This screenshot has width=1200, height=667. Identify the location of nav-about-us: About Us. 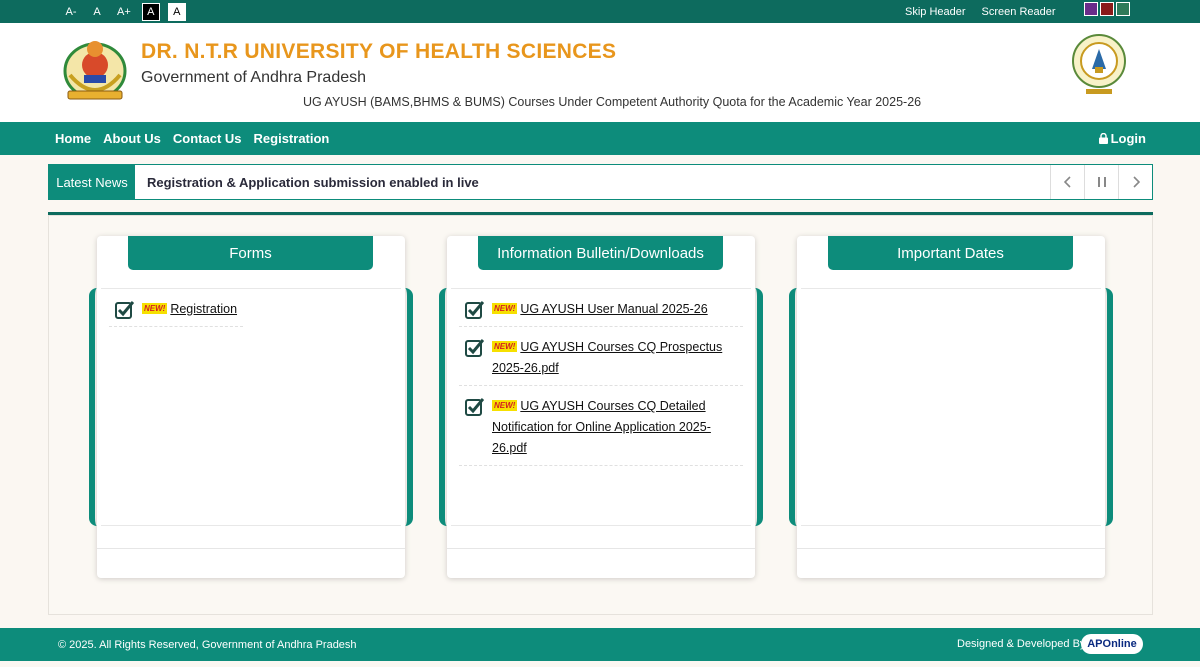
(132, 138).